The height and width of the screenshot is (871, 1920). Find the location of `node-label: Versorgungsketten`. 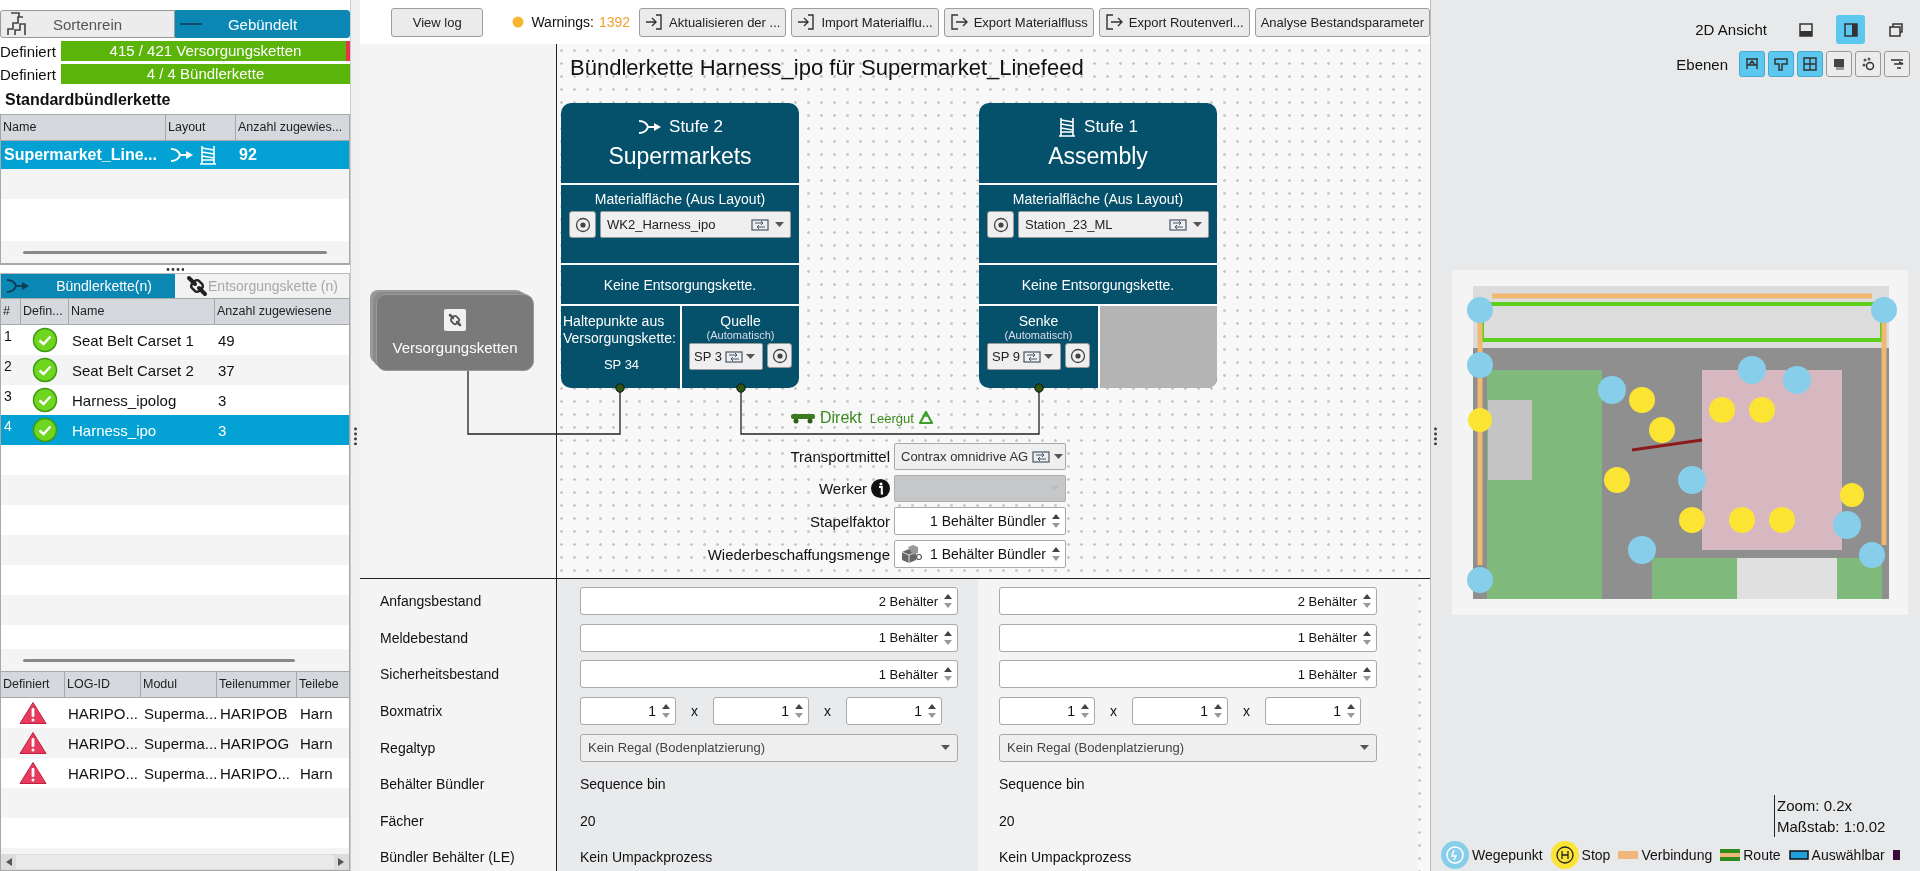

node-label: Versorgungsketten is located at coordinates (455, 347).